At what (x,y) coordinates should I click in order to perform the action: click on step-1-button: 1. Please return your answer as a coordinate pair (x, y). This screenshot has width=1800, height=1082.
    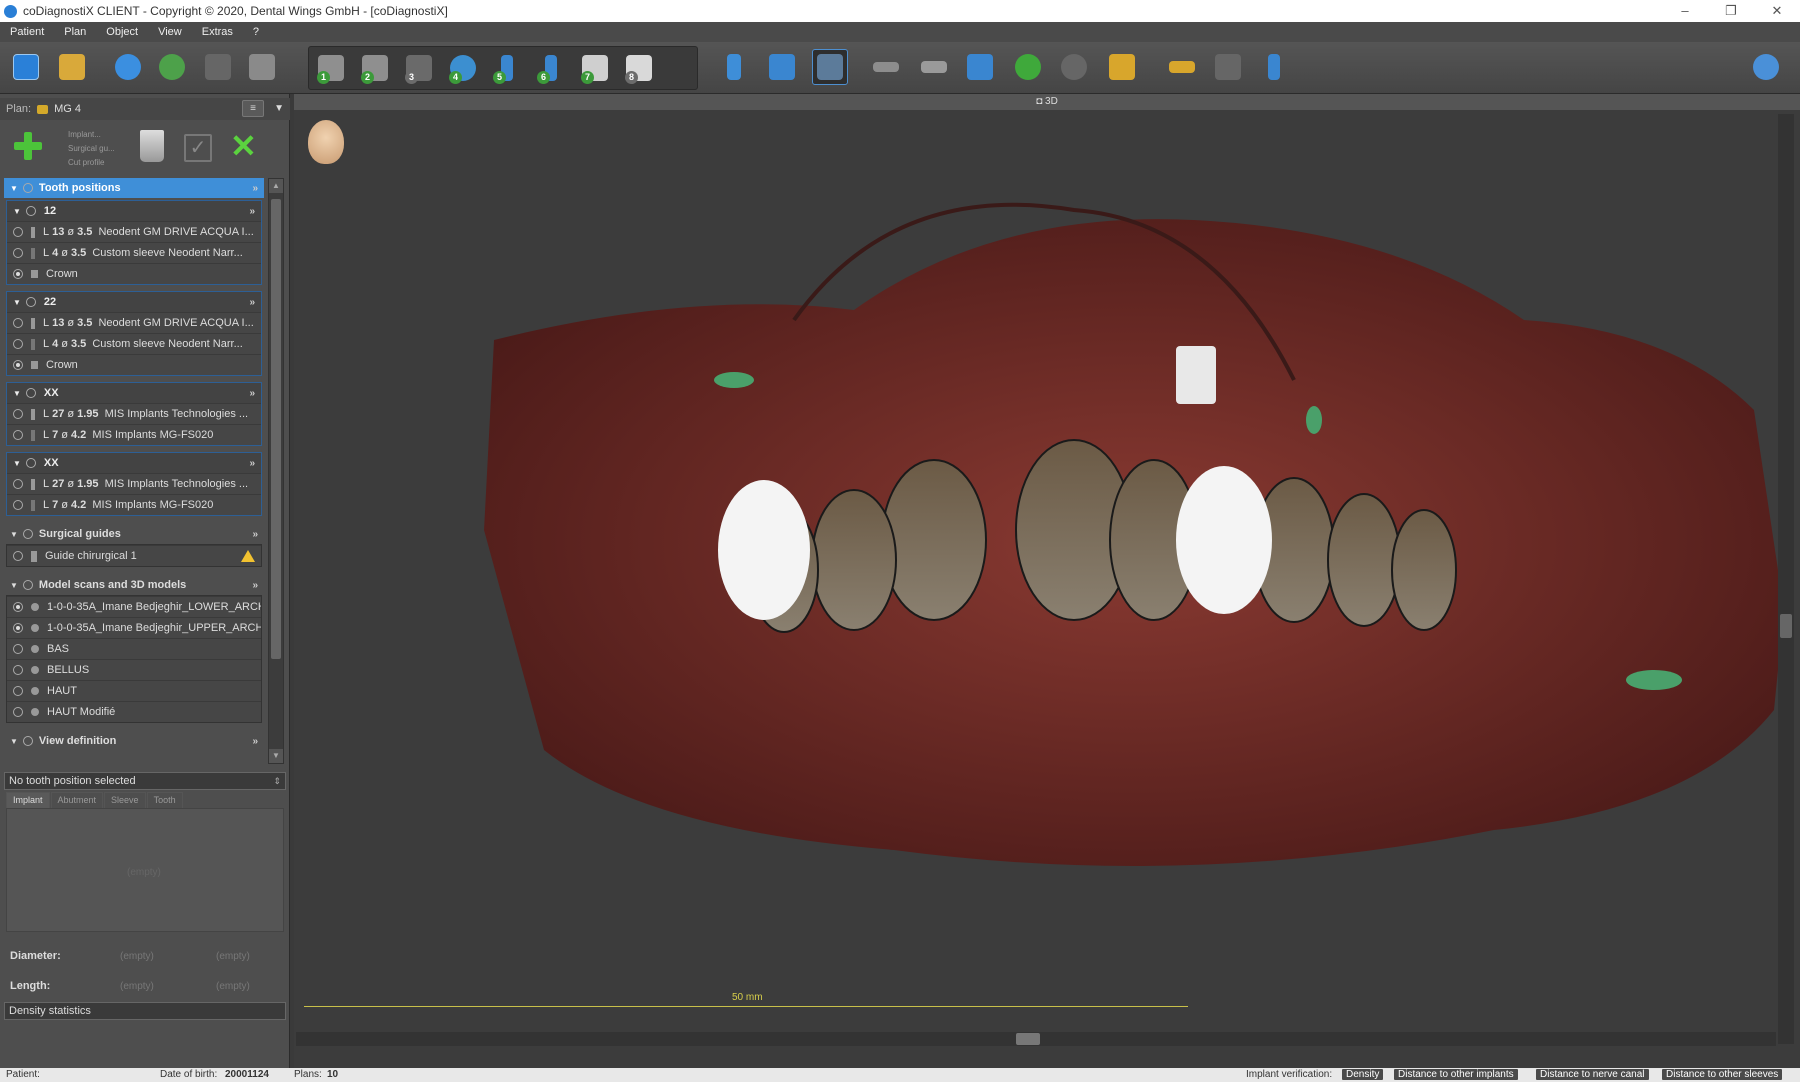
    Looking at the image, I should click on (331, 68).